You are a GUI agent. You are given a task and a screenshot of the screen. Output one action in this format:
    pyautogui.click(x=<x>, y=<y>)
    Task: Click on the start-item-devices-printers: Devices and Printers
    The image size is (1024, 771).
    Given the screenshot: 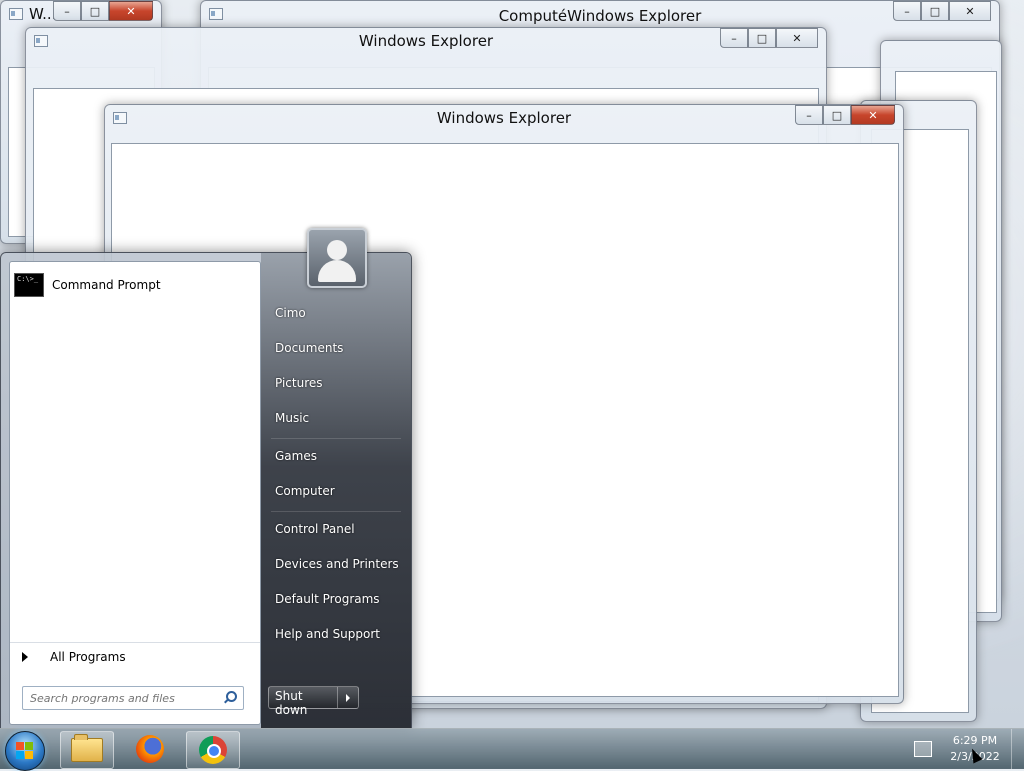 What is the action you would take?
    pyautogui.click(x=339, y=564)
    